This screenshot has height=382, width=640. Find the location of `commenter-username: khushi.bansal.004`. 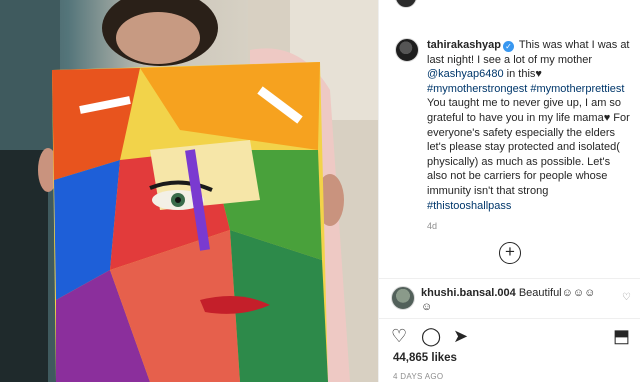

commenter-username: khushi.bansal.004 is located at coordinates (468, 293).